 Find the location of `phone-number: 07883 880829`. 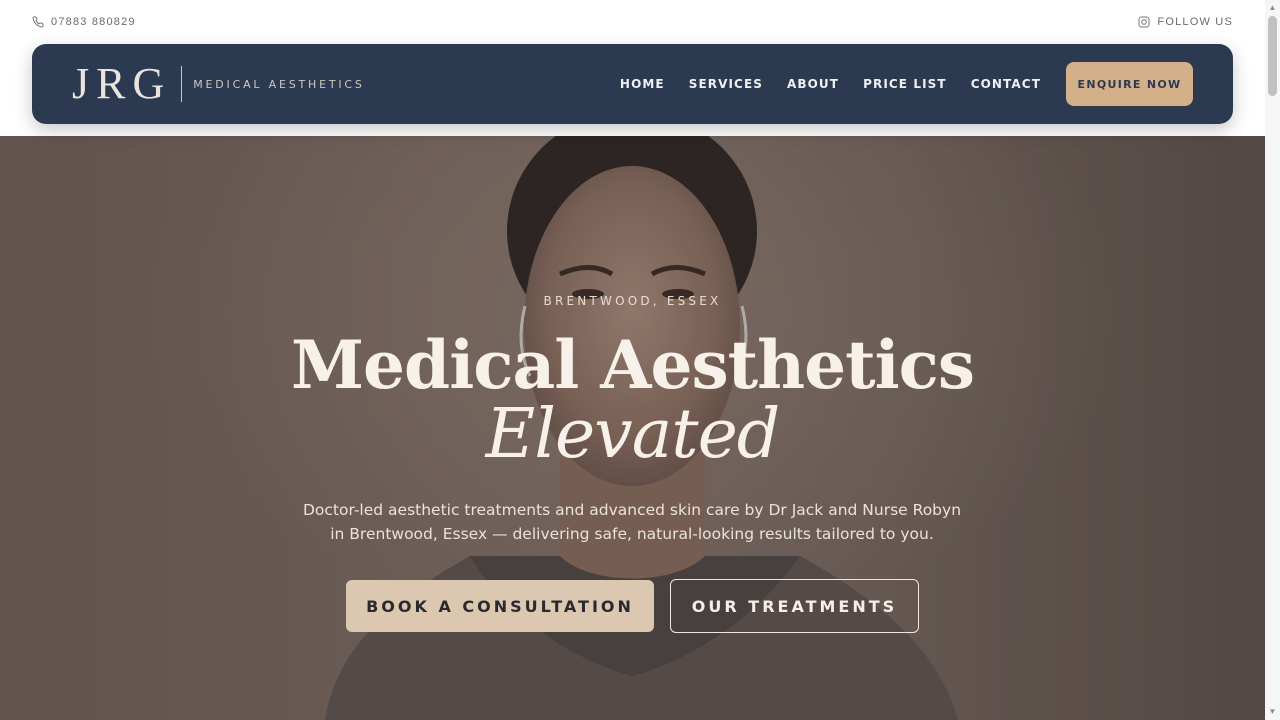

phone-number: 07883 880829 is located at coordinates (93, 22).